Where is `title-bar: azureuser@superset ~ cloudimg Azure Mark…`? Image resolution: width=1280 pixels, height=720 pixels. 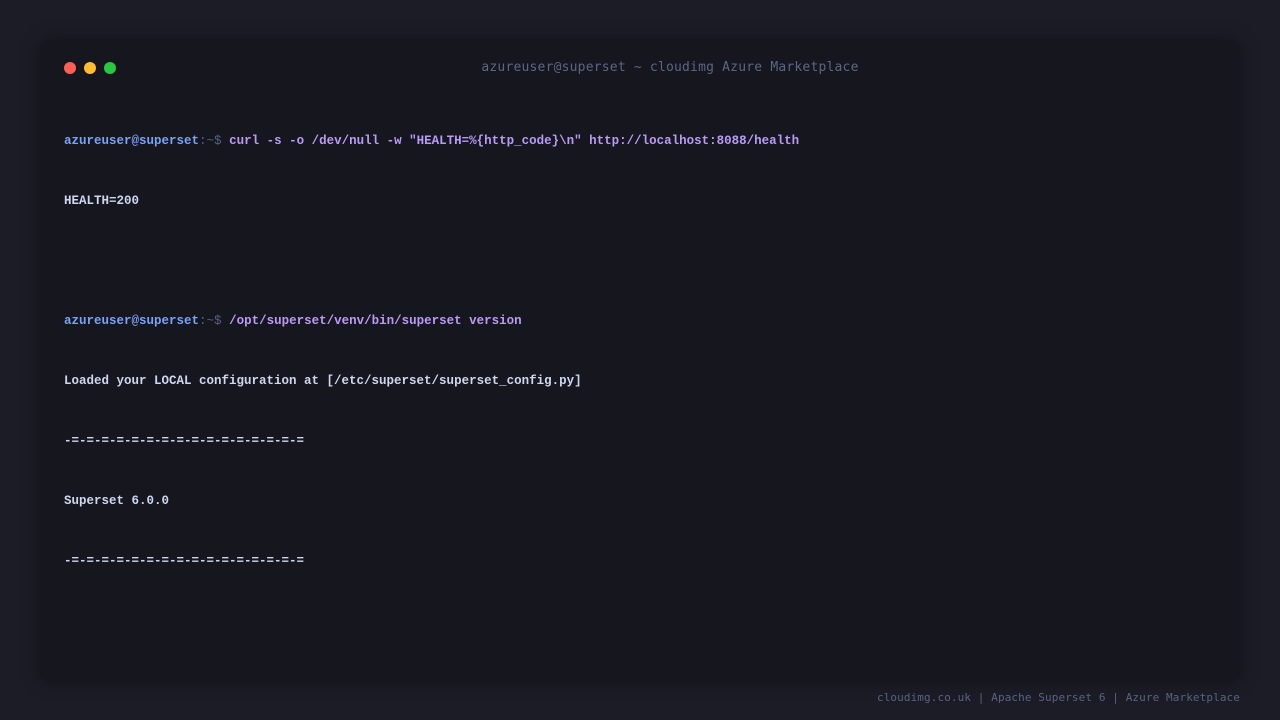 title-bar: azureuser@superset ~ cloudimg Azure Mark… is located at coordinates (640, 68).